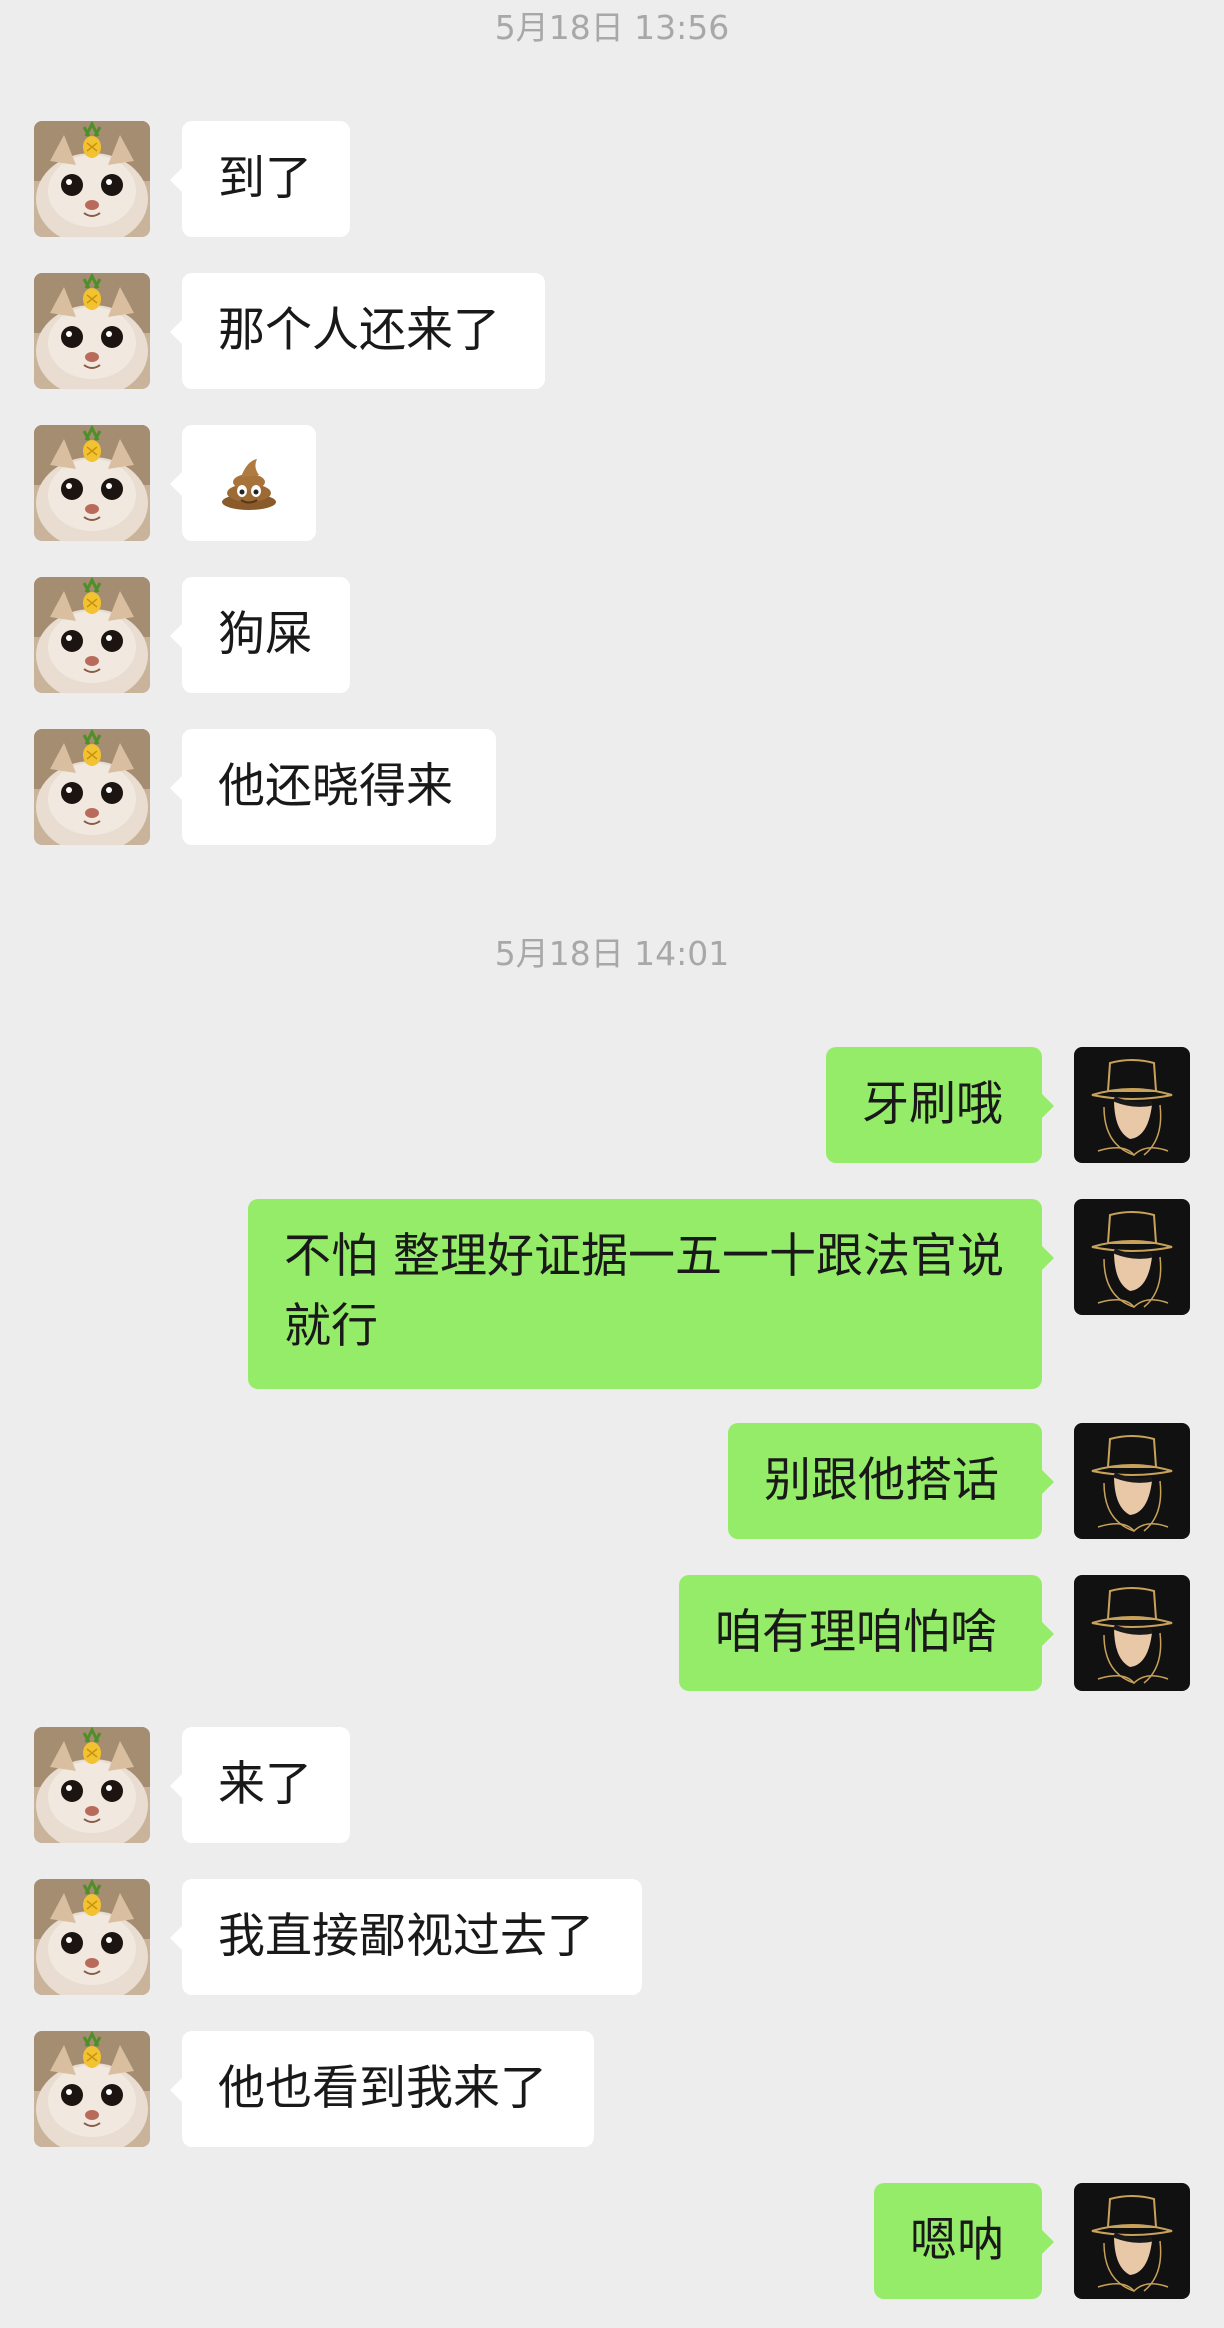  Describe the element at coordinates (964, 2241) in the screenshot. I see `sent-message: 嗯呐` at that location.